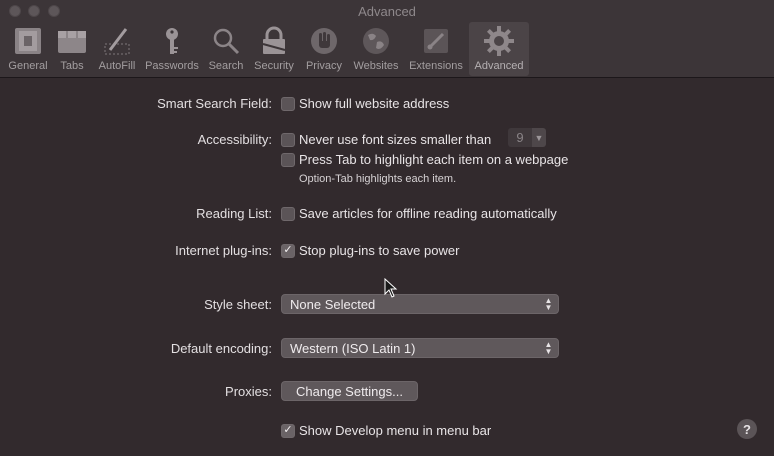 This screenshot has width=774, height=456. I want to click on hand-icon, so click(324, 41).